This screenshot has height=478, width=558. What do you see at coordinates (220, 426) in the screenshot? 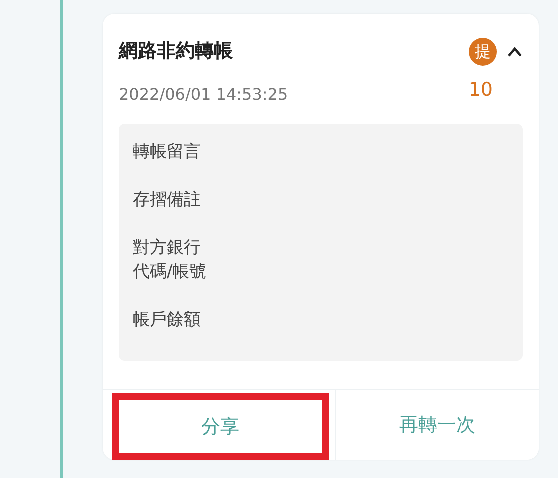
I see `share-button: 分享` at bounding box center [220, 426].